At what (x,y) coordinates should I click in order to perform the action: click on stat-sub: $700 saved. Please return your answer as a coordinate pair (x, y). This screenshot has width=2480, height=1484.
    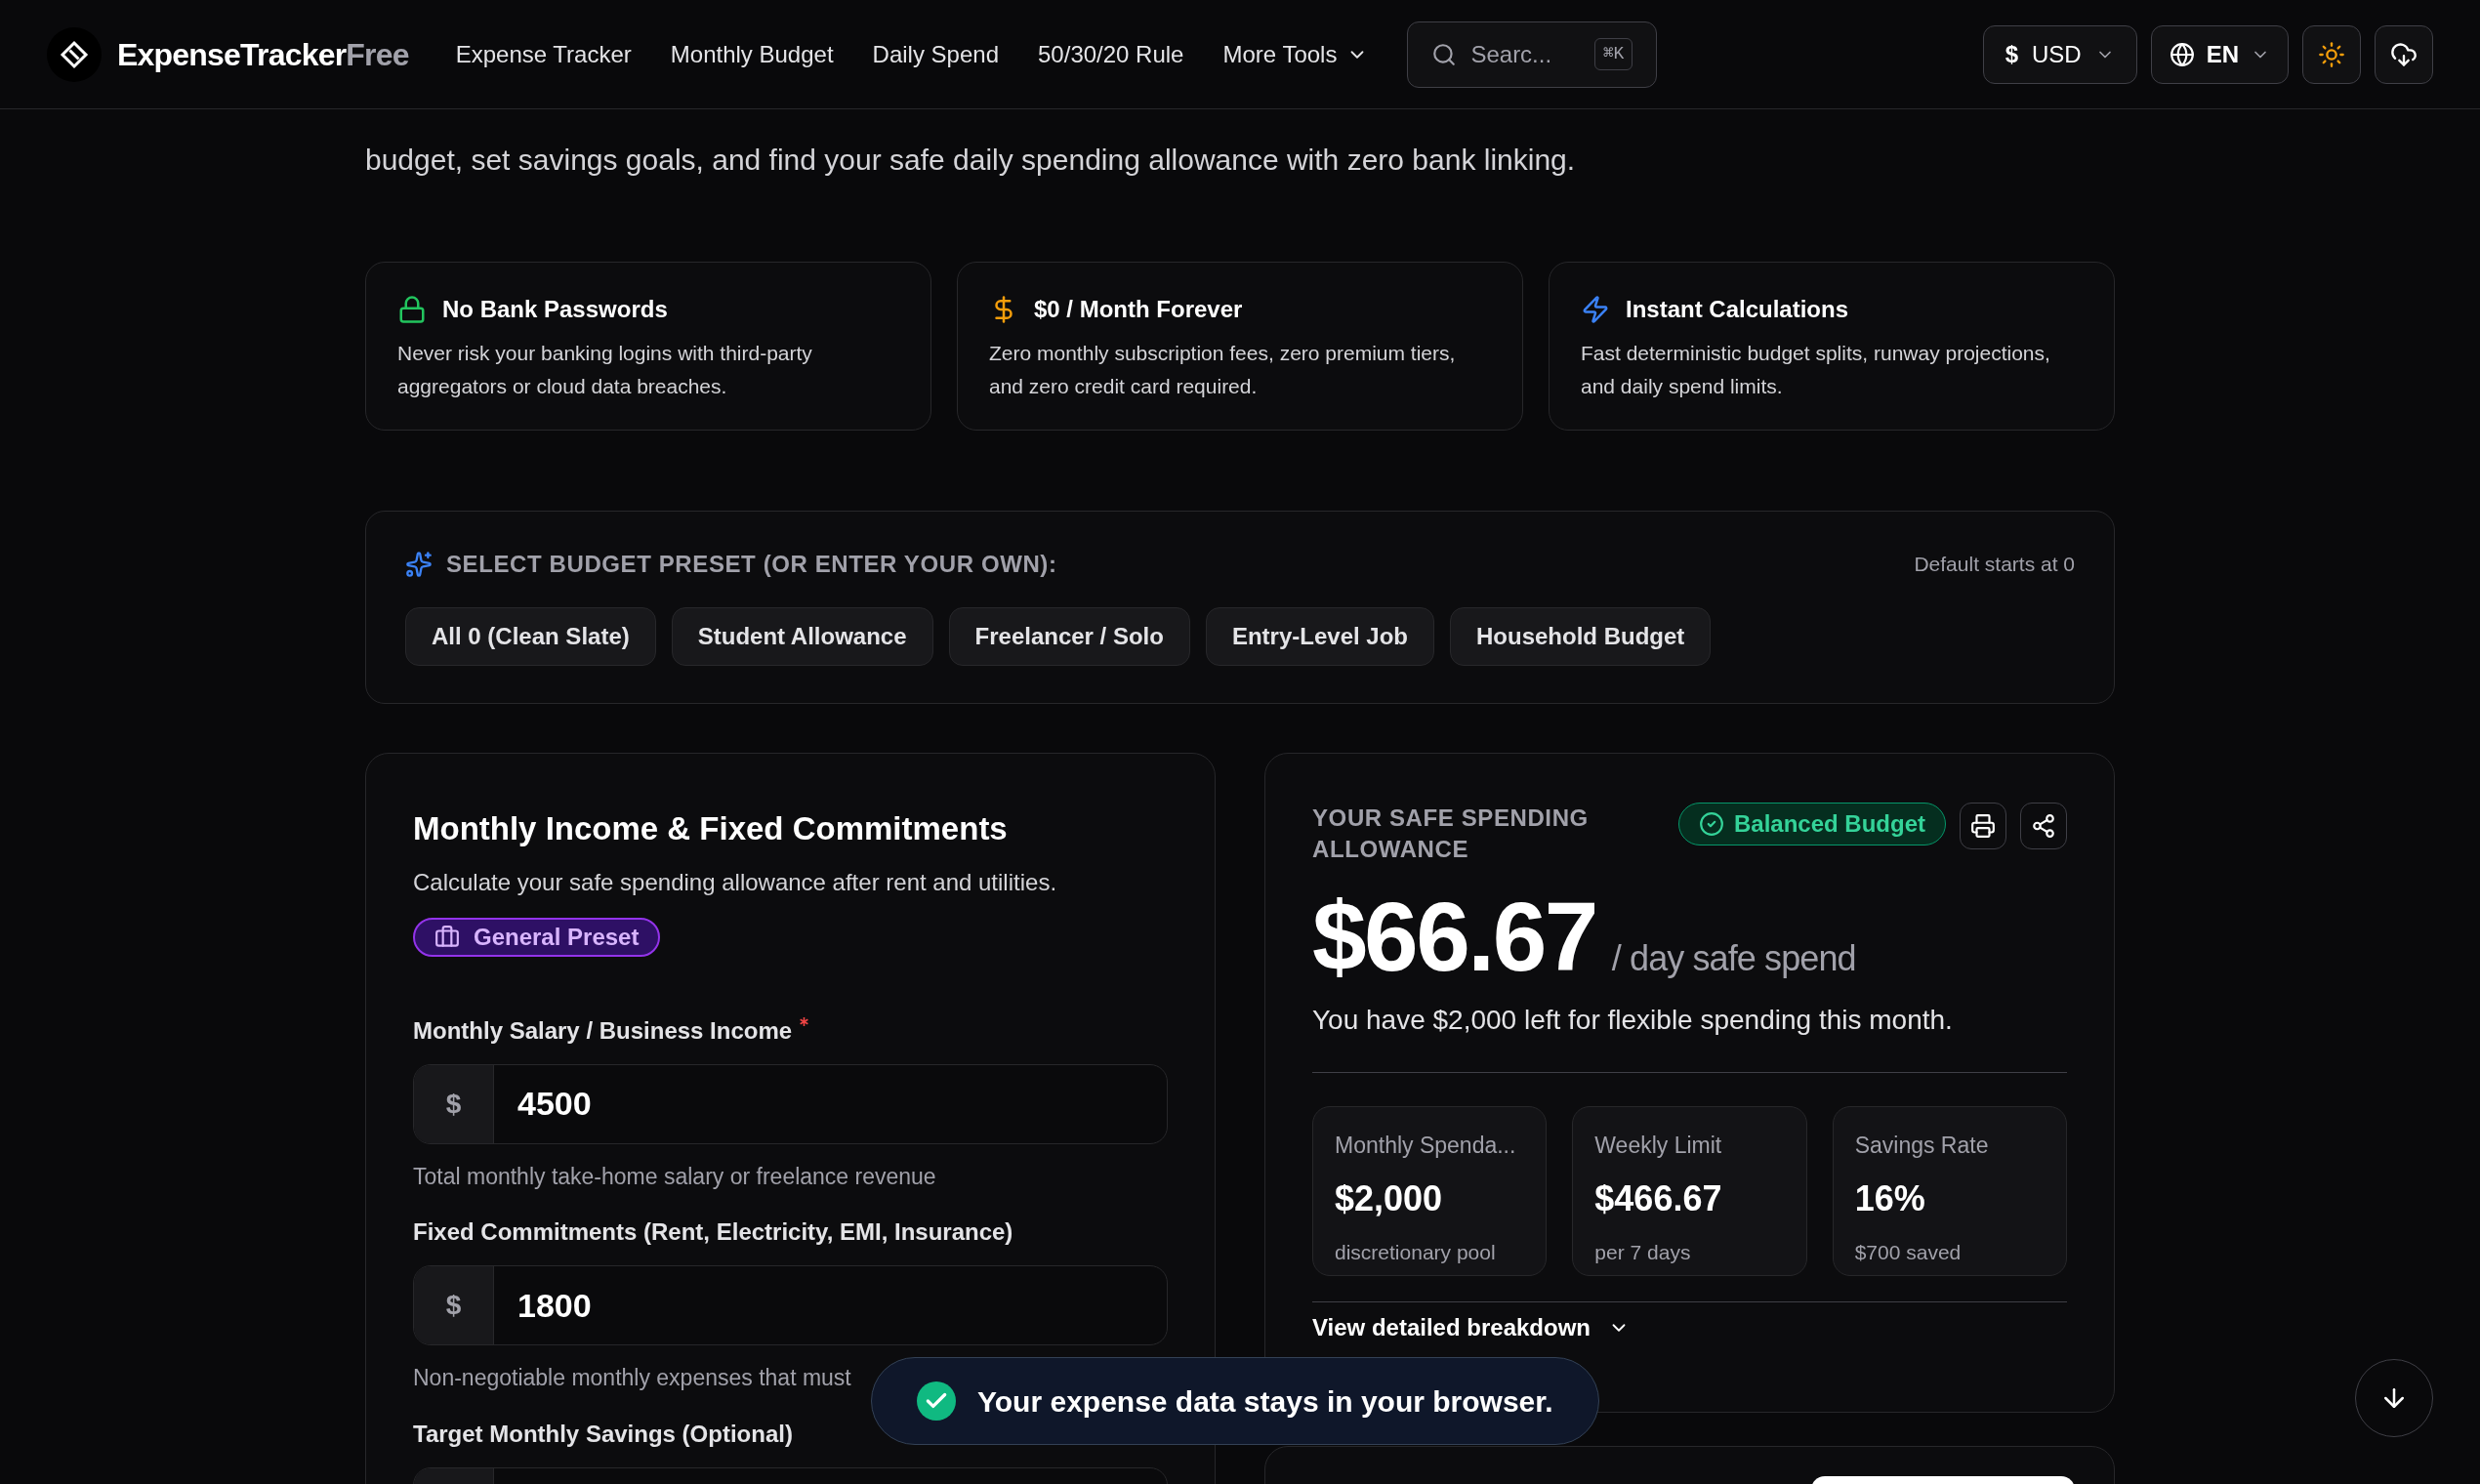
    Looking at the image, I should click on (1908, 1252).